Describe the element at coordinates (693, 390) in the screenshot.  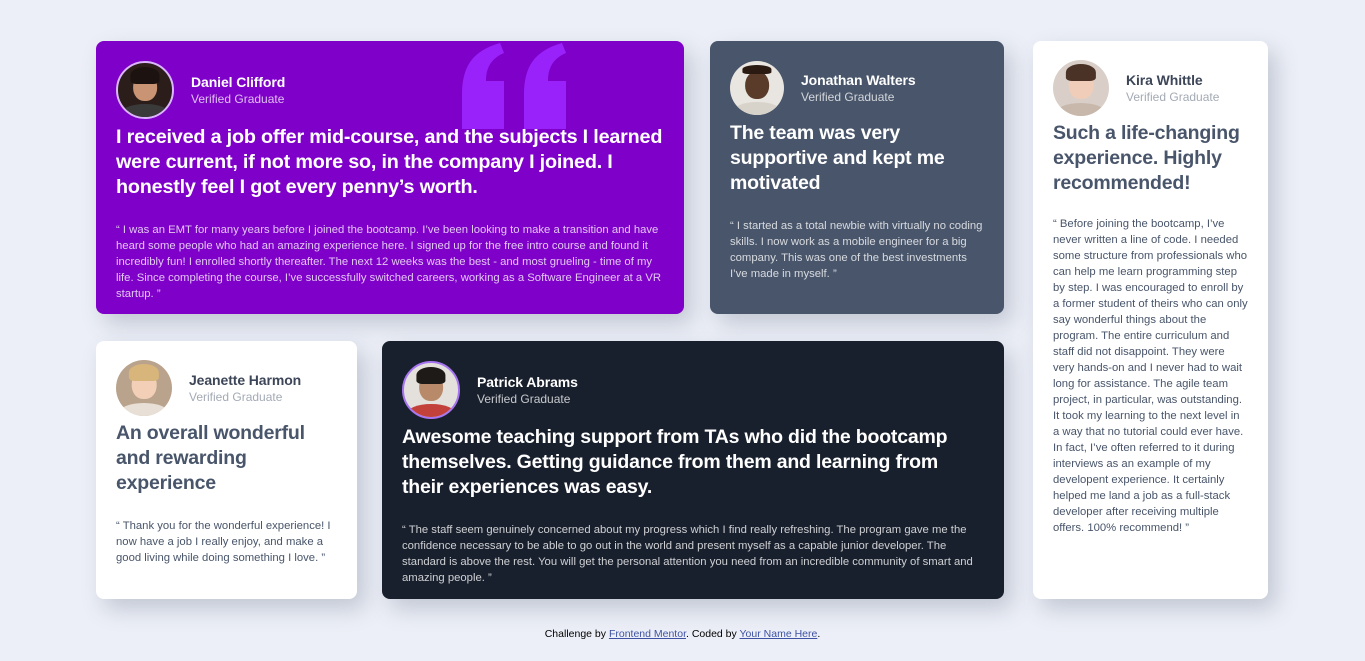
I see `card-header: Patrick Abrams Verified Graduate` at that location.